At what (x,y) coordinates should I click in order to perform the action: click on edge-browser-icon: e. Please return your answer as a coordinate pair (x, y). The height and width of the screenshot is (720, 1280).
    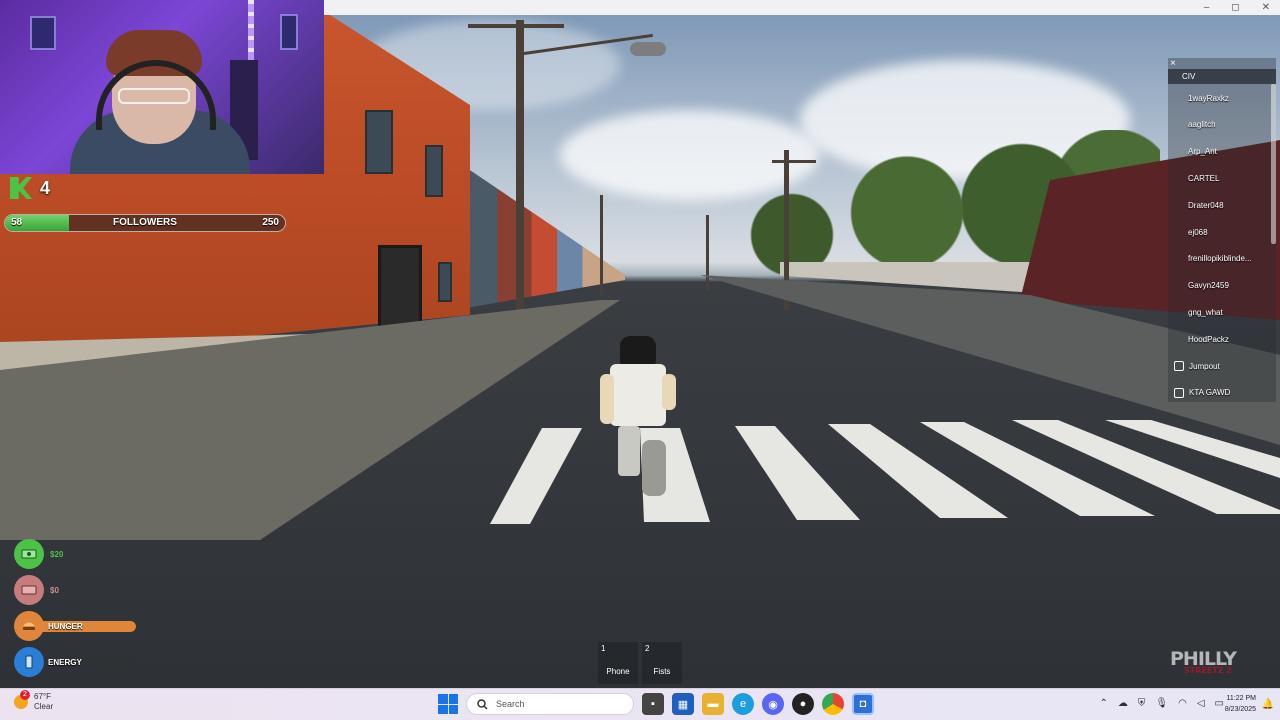
    Looking at the image, I should click on (743, 704).